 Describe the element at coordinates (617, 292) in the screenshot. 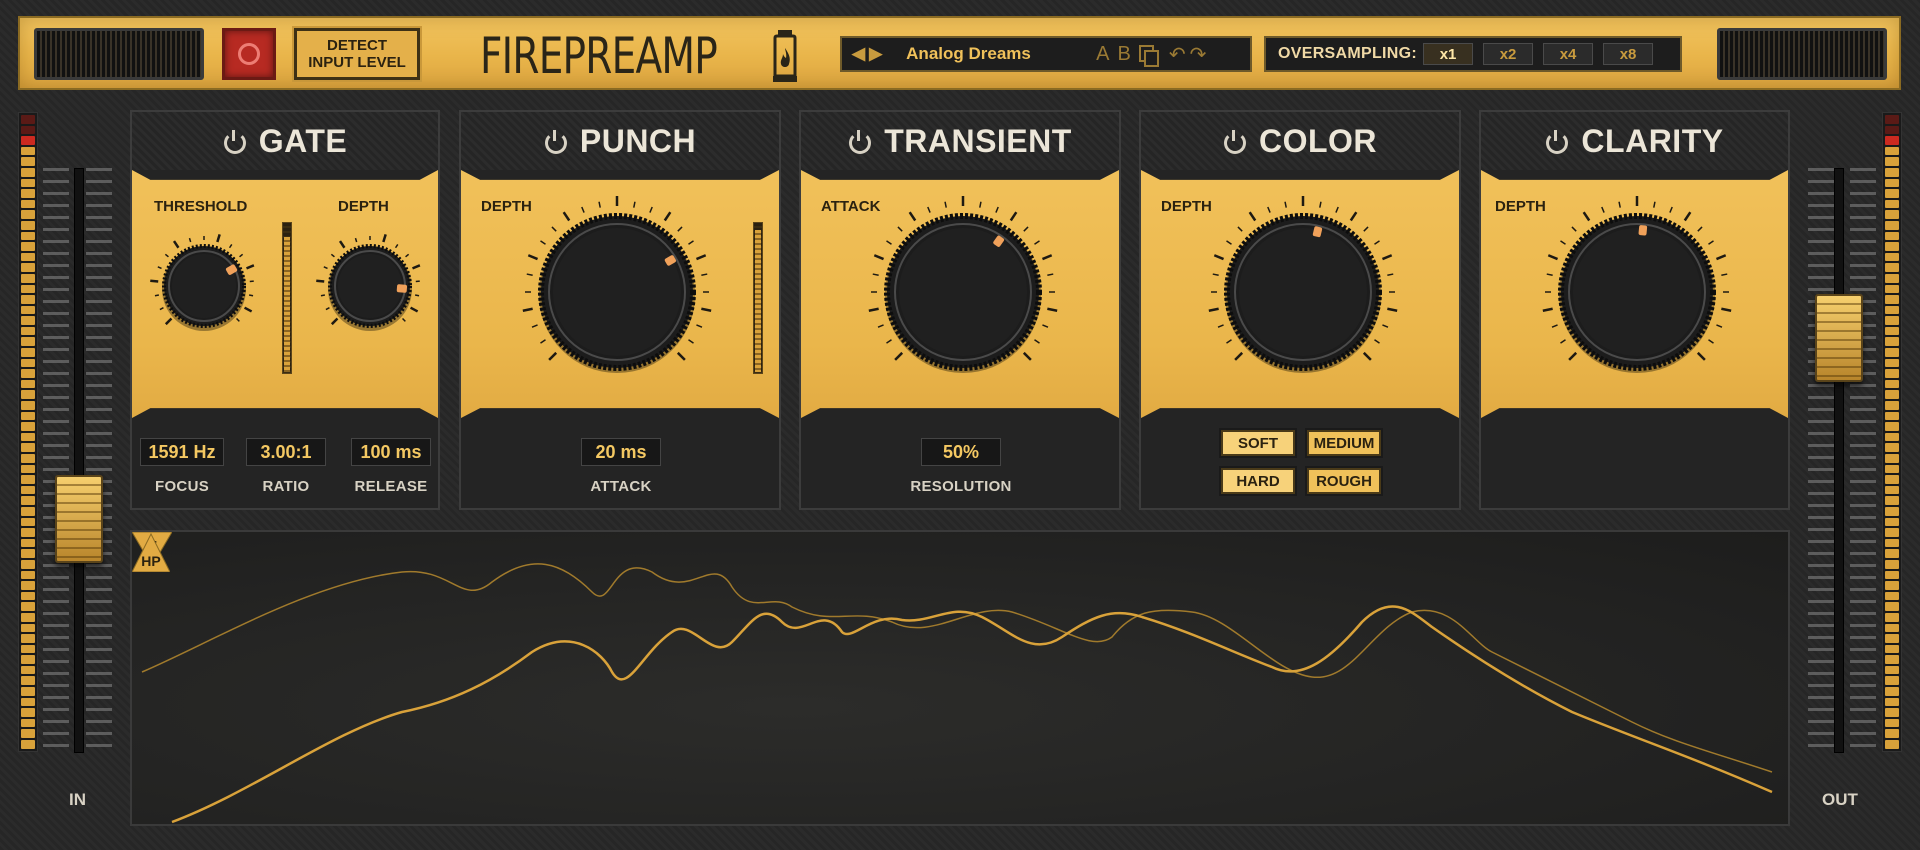

I see `punch-depth-knob` at that location.